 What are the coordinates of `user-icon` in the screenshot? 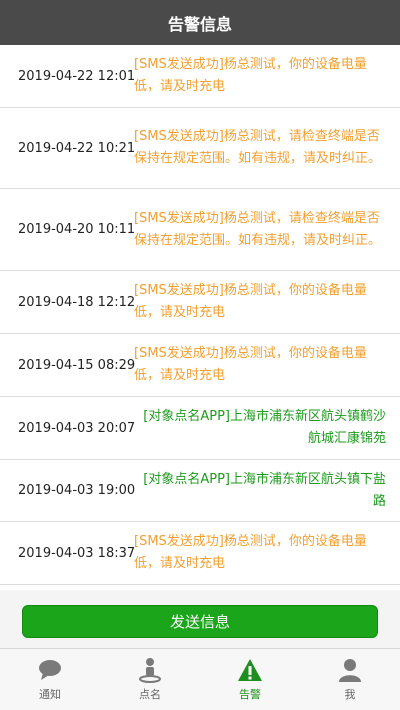 It's located at (350, 670).